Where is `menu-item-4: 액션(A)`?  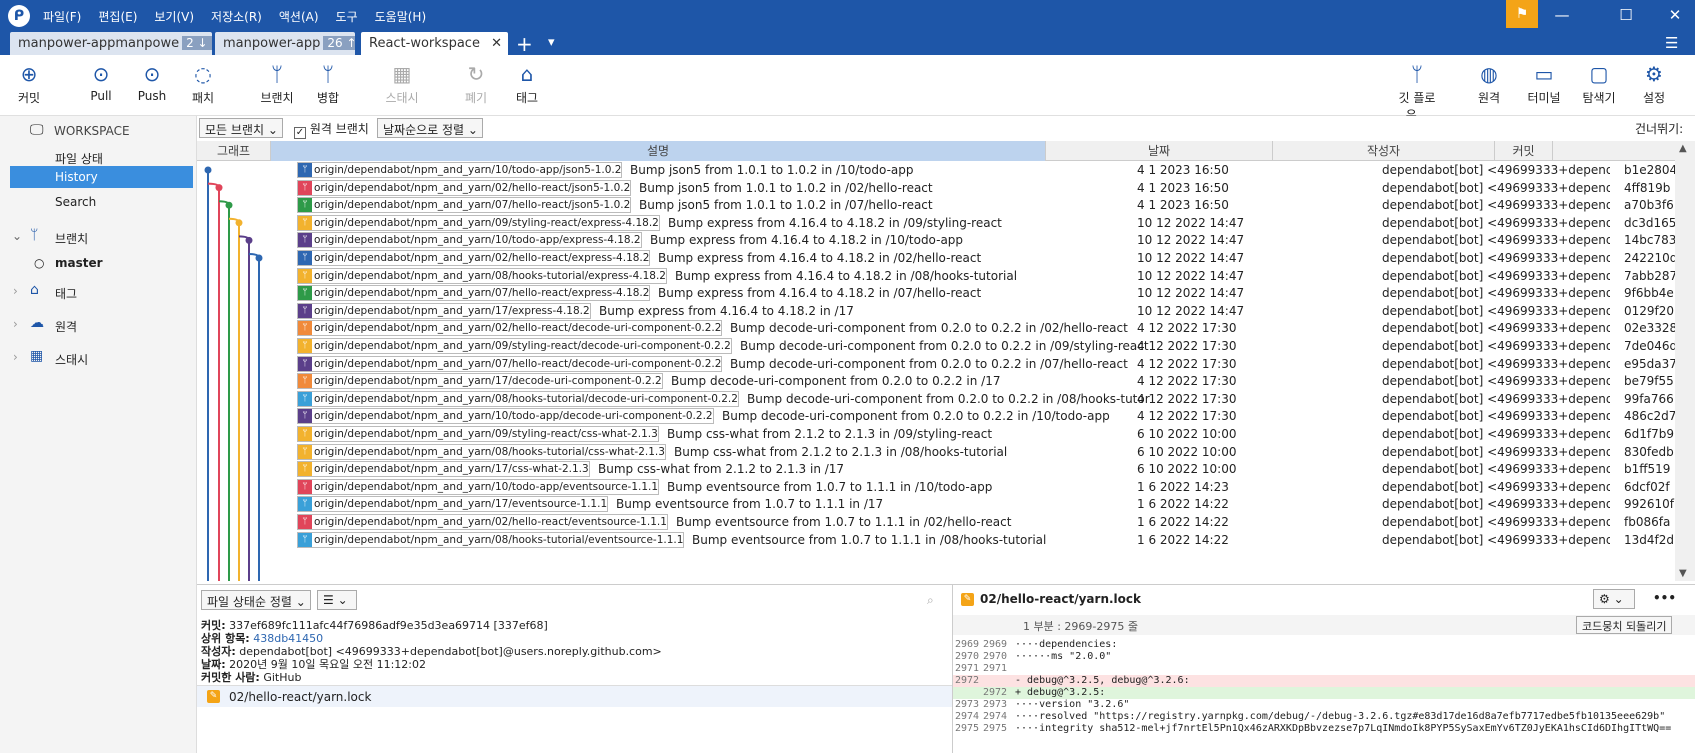
menu-item-4: 액션(A) is located at coordinates (299, 16).